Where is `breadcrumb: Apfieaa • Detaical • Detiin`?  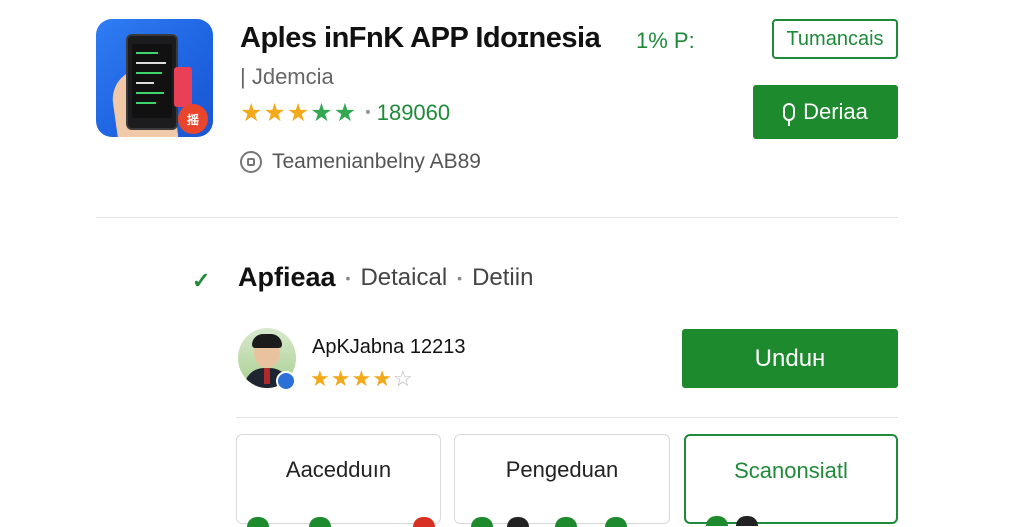
breadcrumb: Apfieaa • Detaical • Detiin is located at coordinates (385, 277).